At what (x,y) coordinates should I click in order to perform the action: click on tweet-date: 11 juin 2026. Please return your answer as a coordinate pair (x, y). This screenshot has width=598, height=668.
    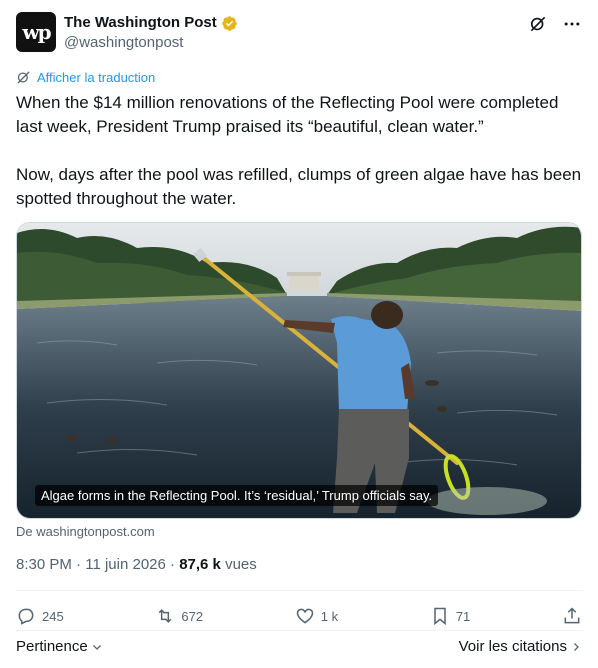
    Looking at the image, I should click on (125, 564).